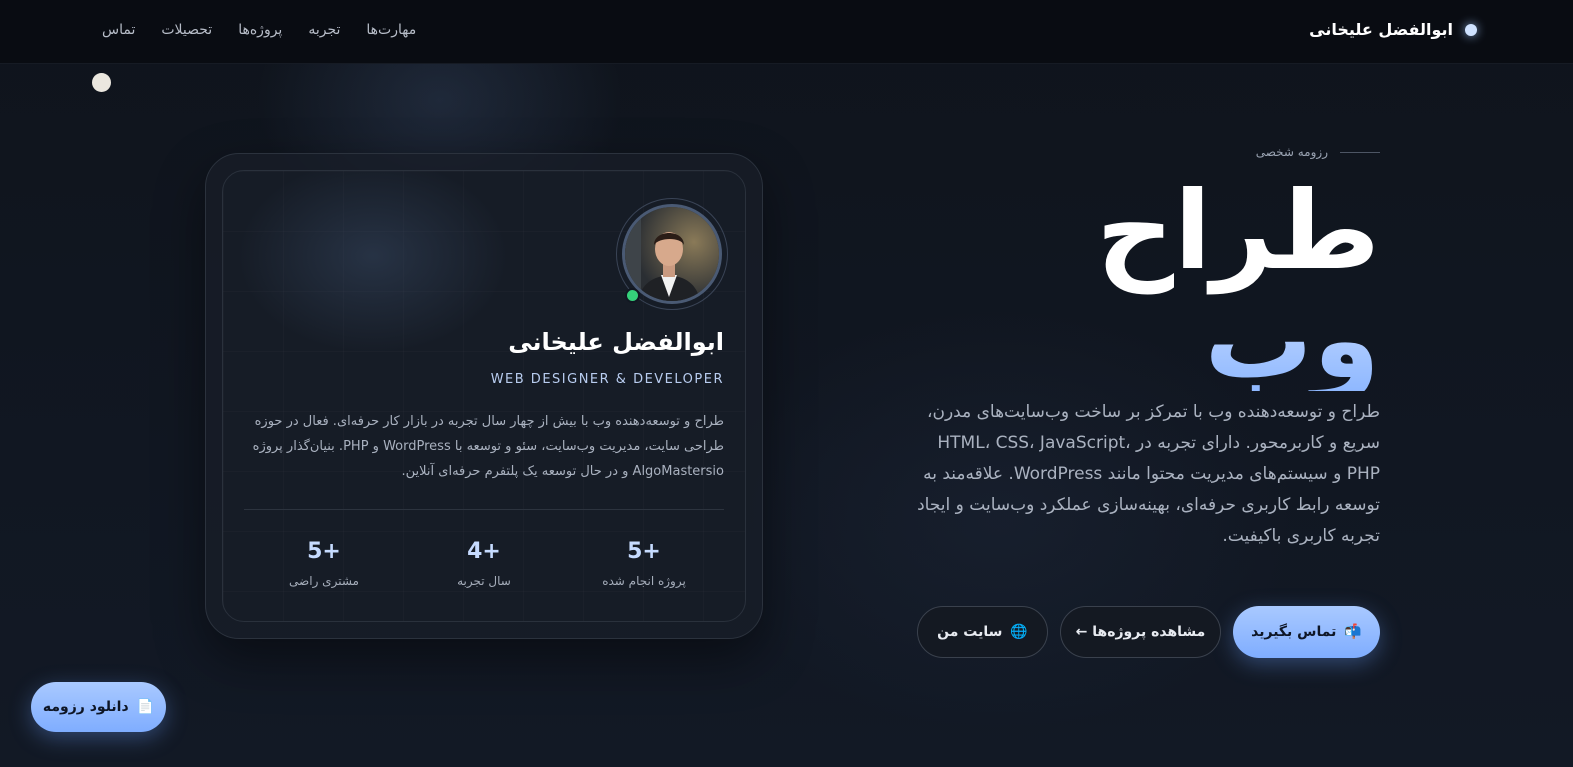  I want to click on contact-button-label: تماس بگیرید, so click(1294, 632).